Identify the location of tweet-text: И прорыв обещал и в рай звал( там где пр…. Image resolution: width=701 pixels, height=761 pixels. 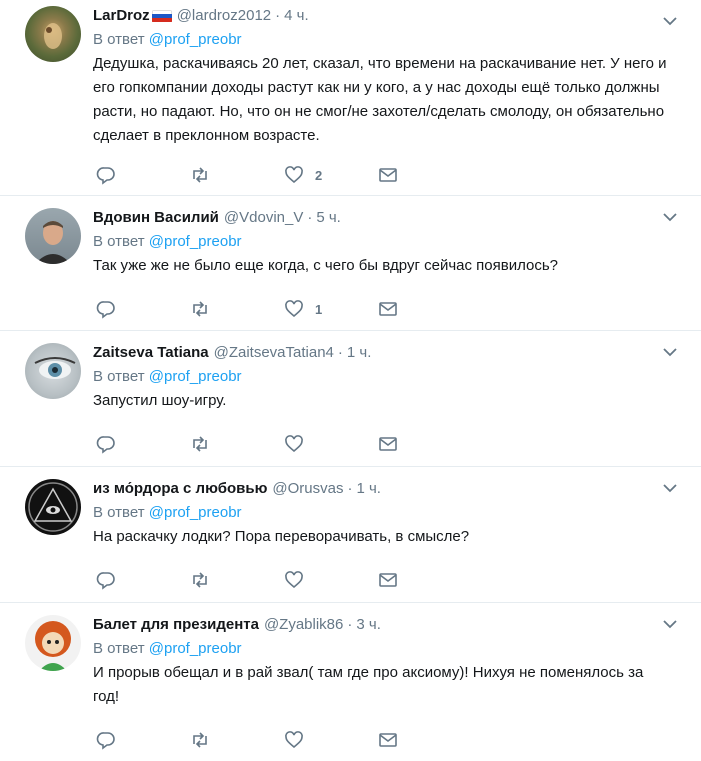
(368, 684).